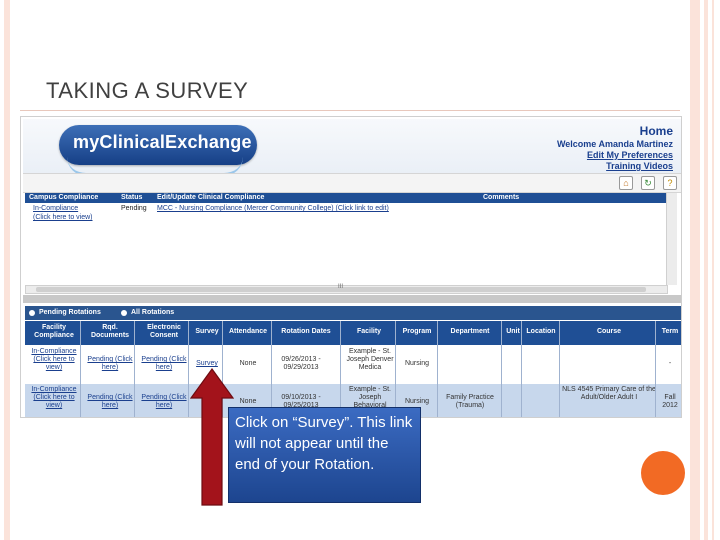 This screenshot has width=720, height=540. What do you see at coordinates (670, 363) in the screenshot?
I see `term-value: -` at bounding box center [670, 363].